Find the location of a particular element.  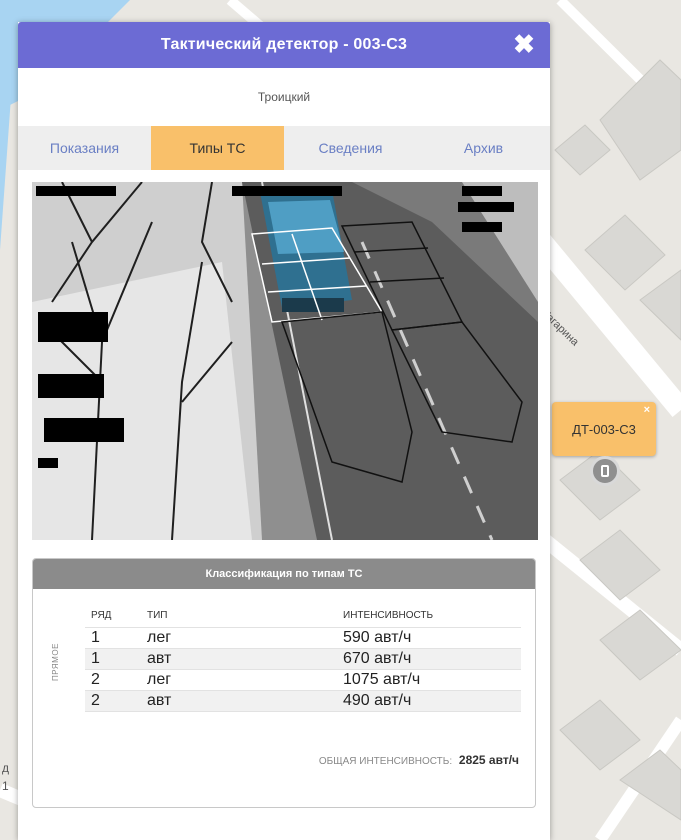

popup-header: Тактический детектор - 003-С3 ✖ is located at coordinates (284, 45).